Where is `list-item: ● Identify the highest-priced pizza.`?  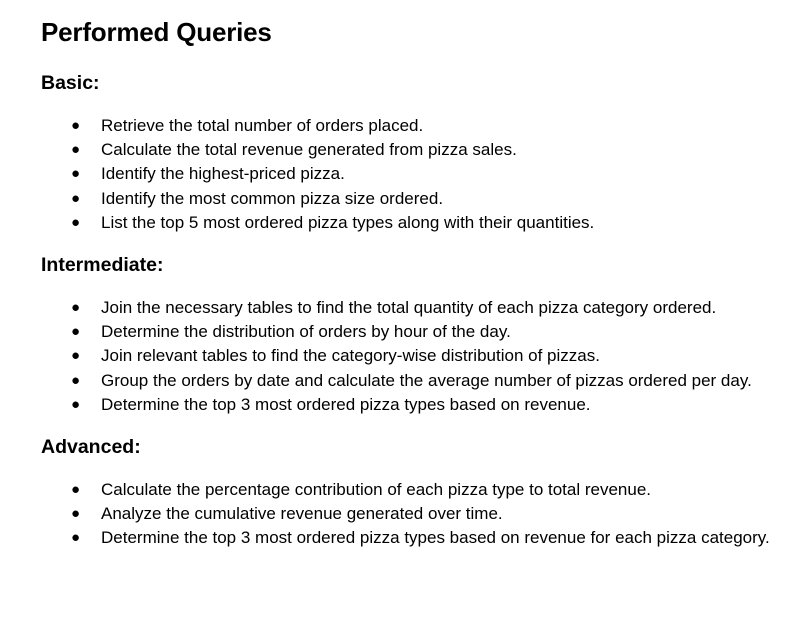 list-item: ● Identify the highest-priced pizza. is located at coordinates (411, 174).